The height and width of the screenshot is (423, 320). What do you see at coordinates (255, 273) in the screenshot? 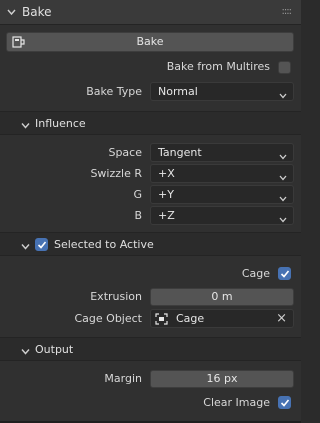
I see `cage-label: Cage` at bounding box center [255, 273].